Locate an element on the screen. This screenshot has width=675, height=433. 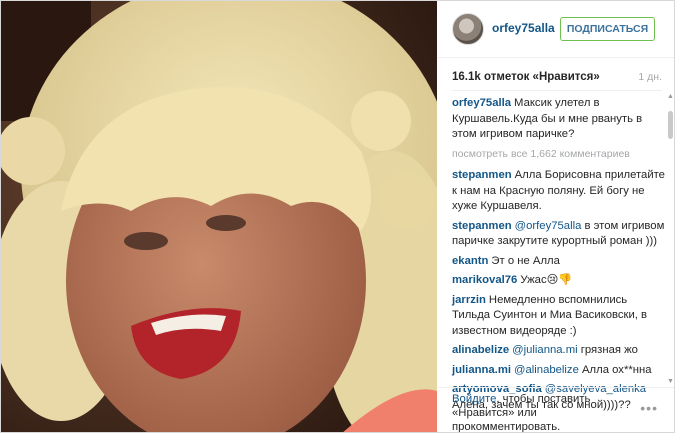
post-stats: 16.1k отметок «Нравится» 1 дн. is located at coordinates (557, 77).